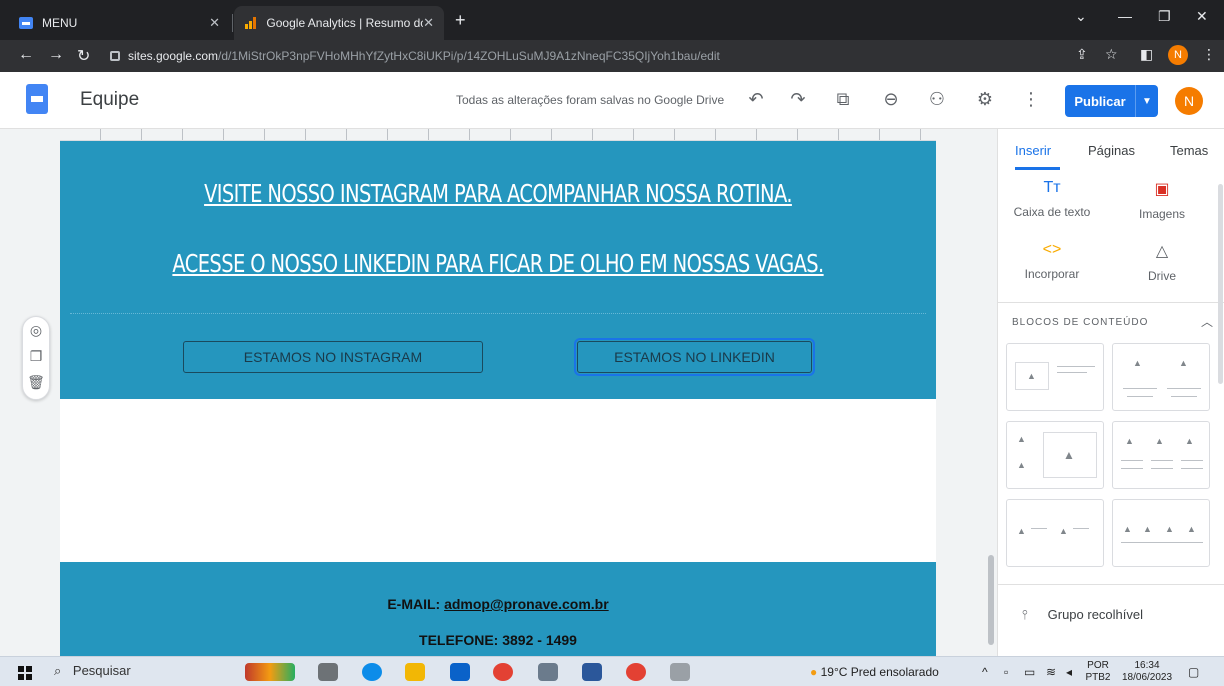  Describe the element at coordinates (1029, 672) in the screenshot. I see `meet-icon: ▭` at that location.